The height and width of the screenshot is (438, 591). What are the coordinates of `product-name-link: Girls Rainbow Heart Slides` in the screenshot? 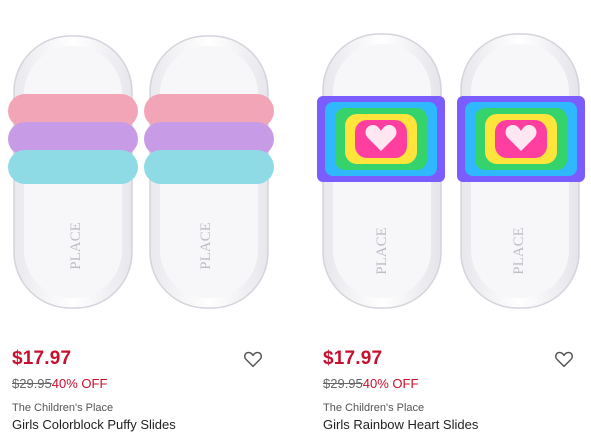 It's located at (400, 424).